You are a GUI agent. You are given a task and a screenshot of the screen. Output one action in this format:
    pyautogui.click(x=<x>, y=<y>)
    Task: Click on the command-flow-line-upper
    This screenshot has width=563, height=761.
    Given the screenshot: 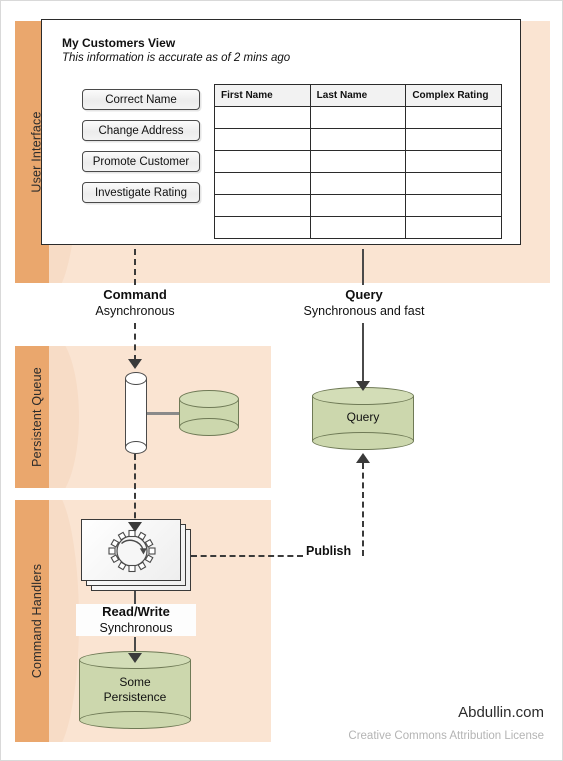 What is the action you would take?
    pyautogui.click(x=135, y=267)
    